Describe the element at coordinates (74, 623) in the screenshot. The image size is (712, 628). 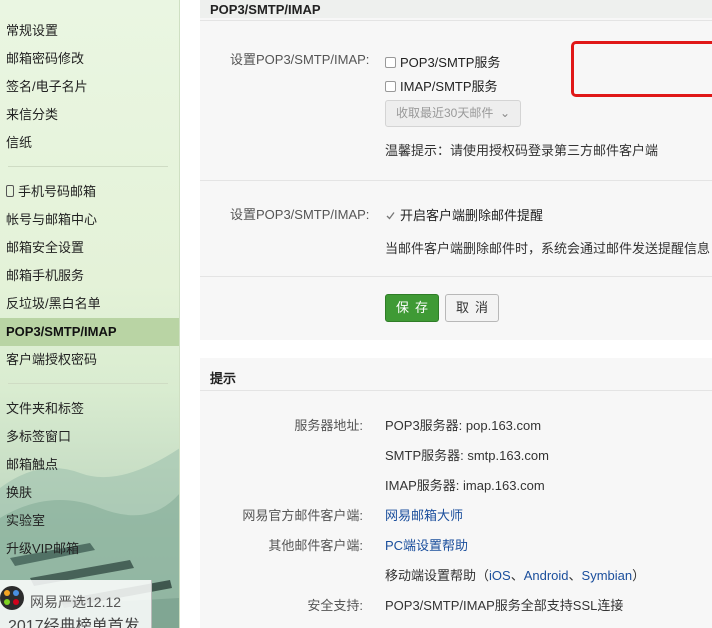
I see `promo-text: 2017经典榜单首发` at that location.